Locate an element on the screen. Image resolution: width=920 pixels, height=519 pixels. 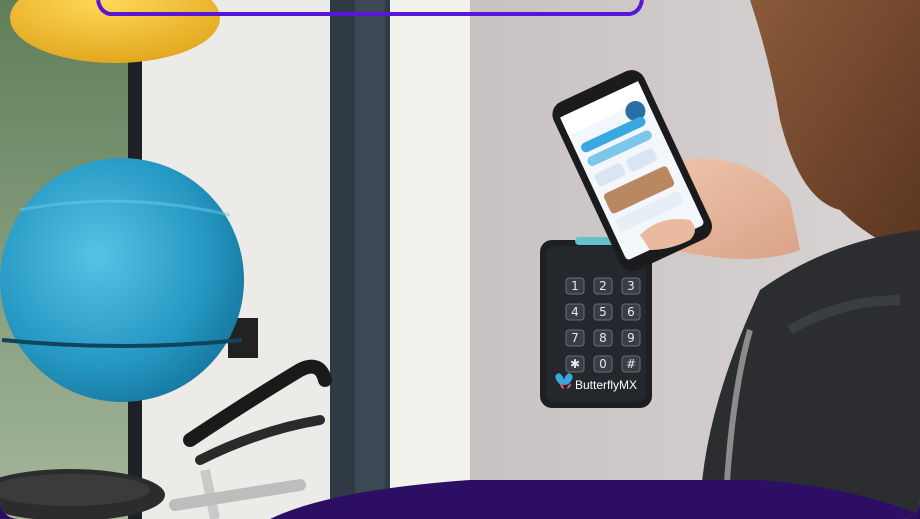
keypad-key-7: 7 is located at coordinates (575, 338).